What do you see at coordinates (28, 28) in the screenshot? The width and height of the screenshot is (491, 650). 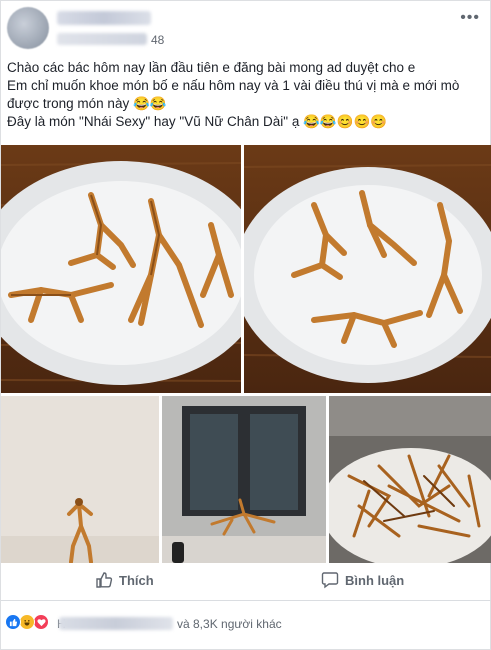 I see `avatar` at bounding box center [28, 28].